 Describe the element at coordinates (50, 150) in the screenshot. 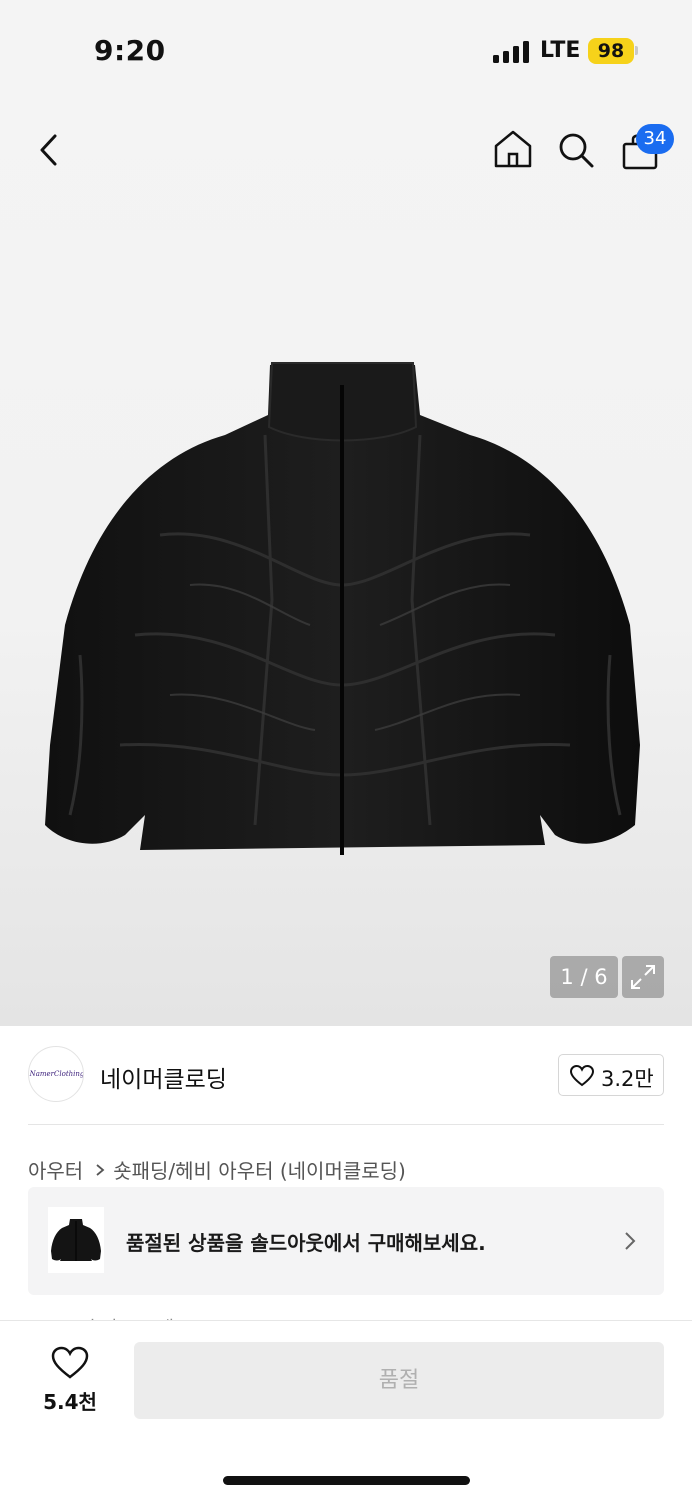

I see `back-arrow-icon` at that location.